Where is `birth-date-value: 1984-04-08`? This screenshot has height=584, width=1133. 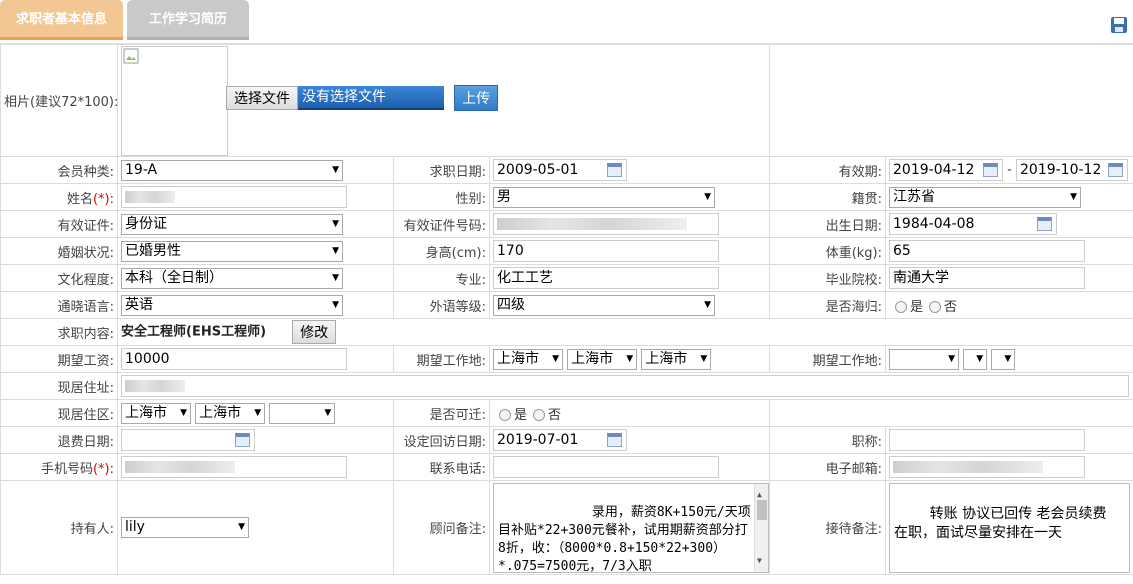
birth-date-value: 1984-04-08 is located at coordinates (934, 224).